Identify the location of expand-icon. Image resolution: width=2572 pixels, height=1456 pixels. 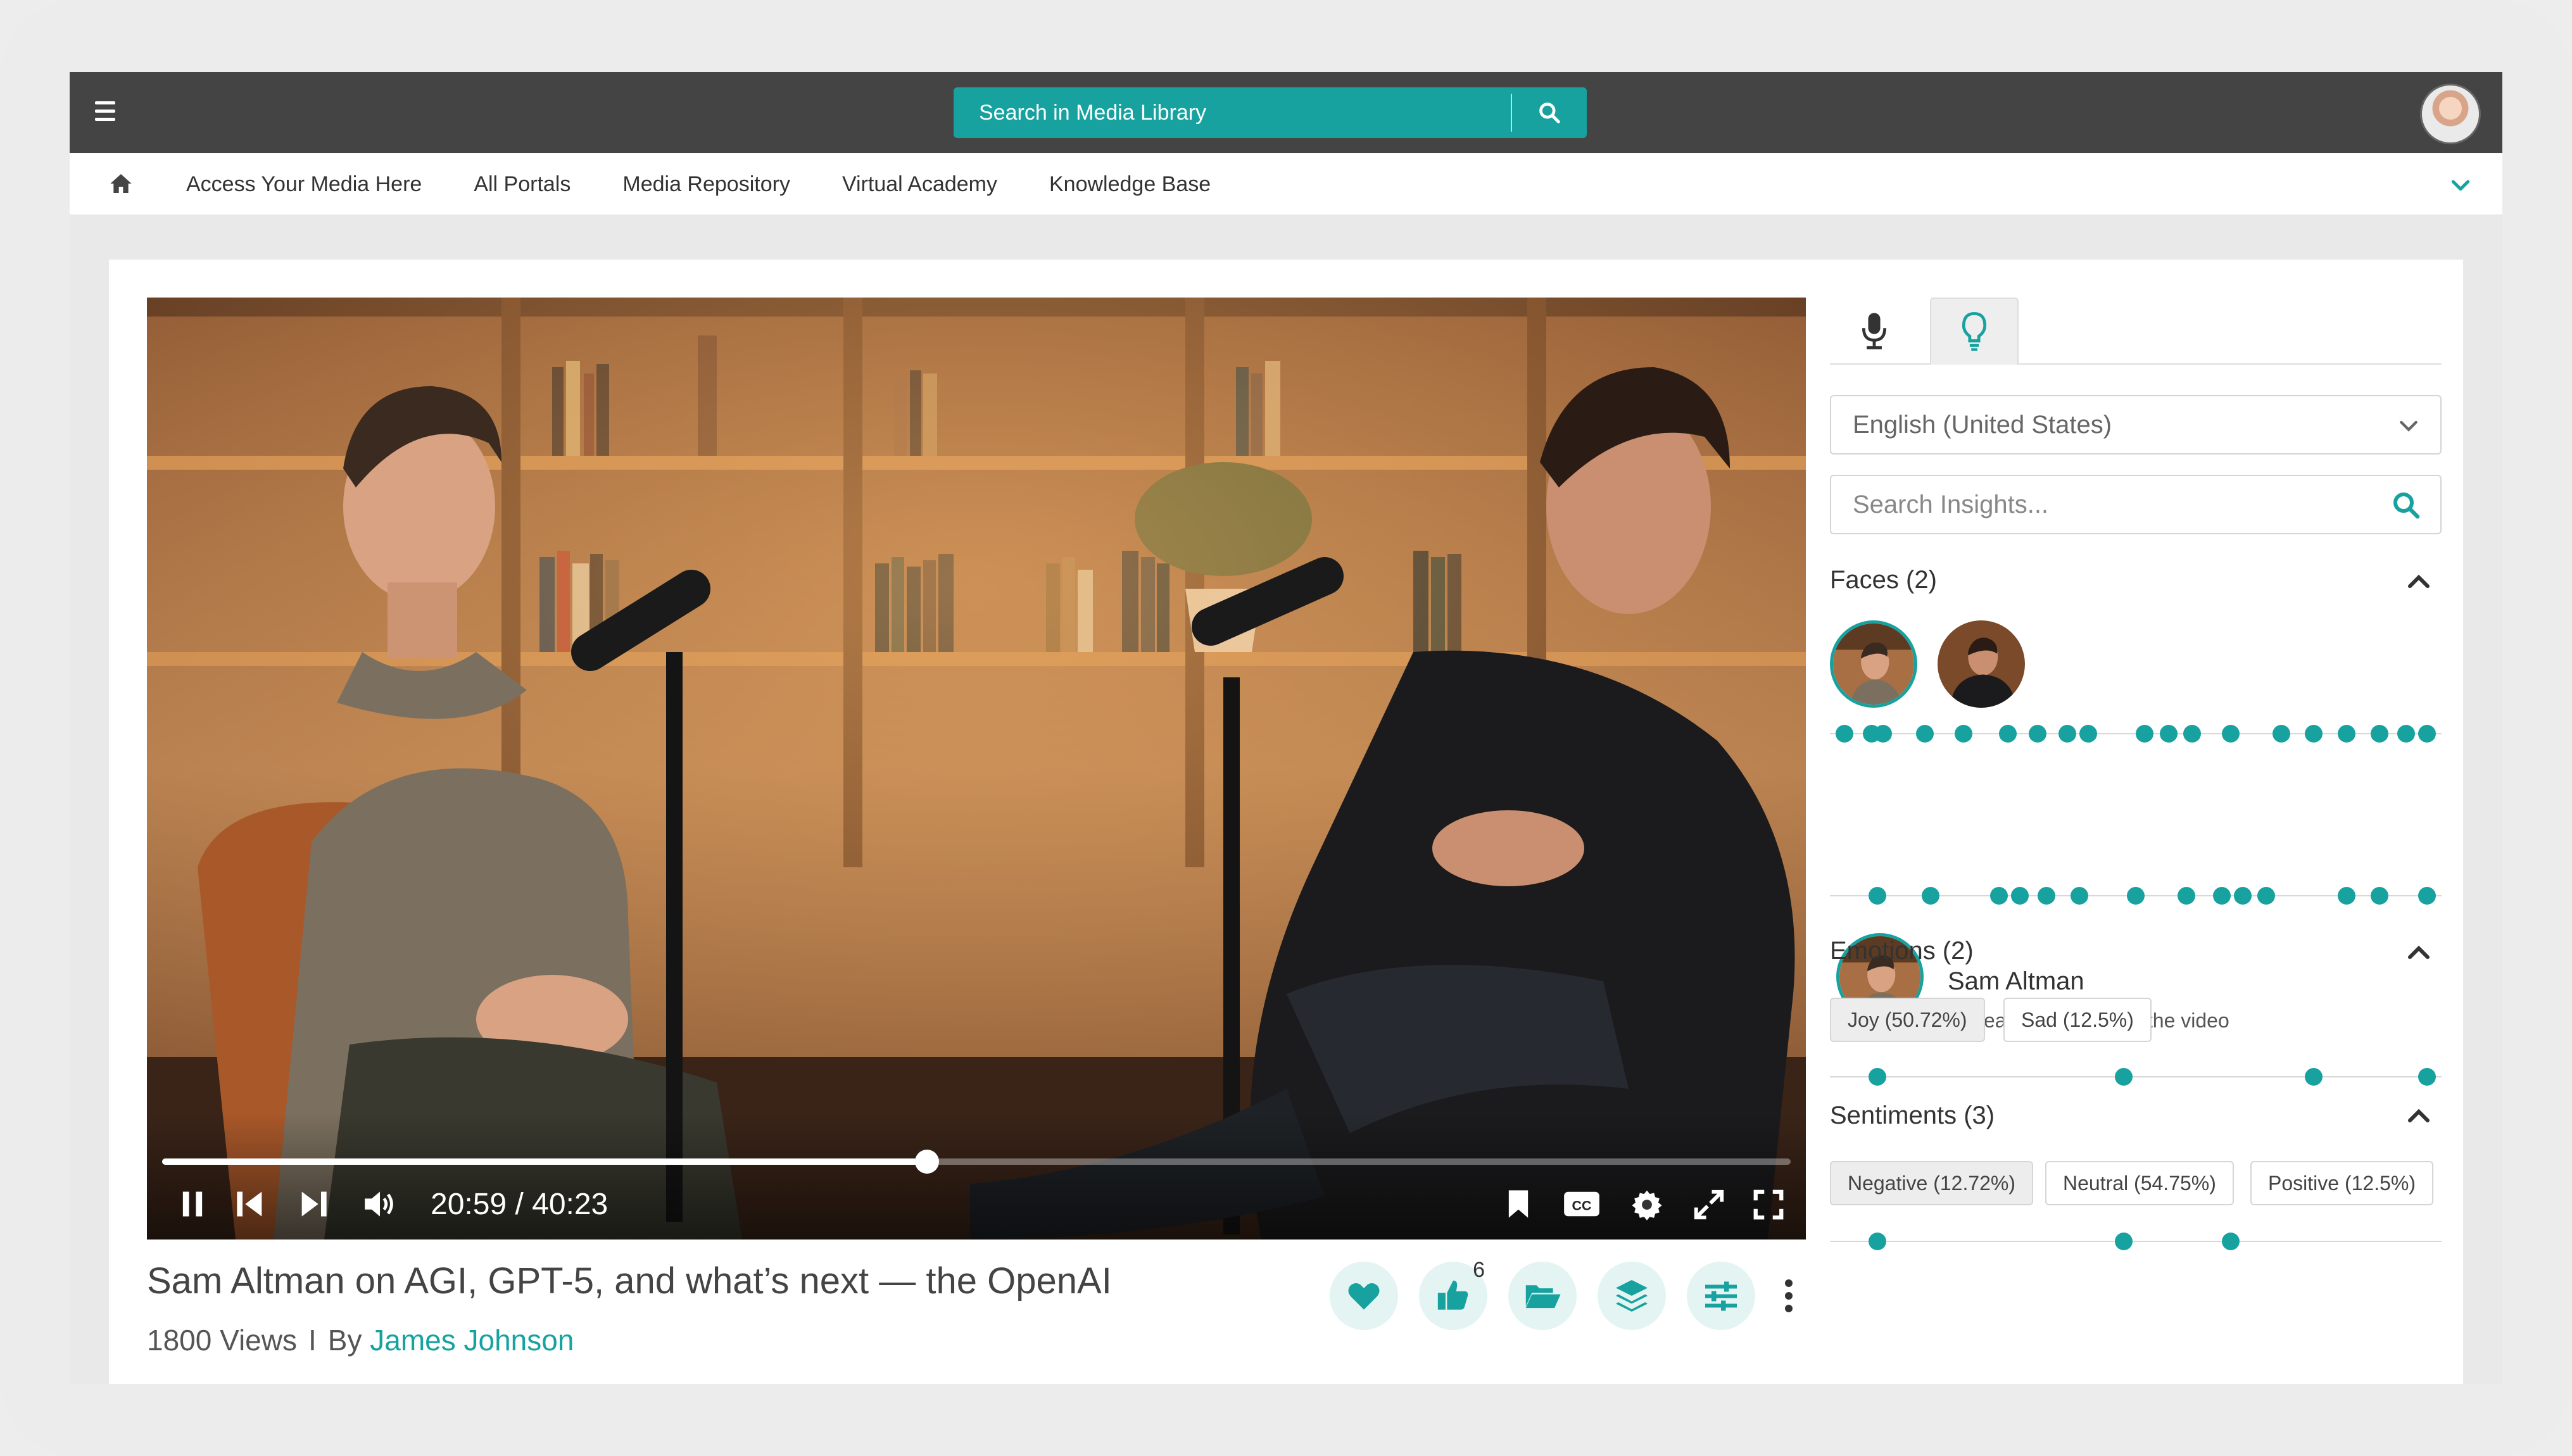
(1709, 1205).